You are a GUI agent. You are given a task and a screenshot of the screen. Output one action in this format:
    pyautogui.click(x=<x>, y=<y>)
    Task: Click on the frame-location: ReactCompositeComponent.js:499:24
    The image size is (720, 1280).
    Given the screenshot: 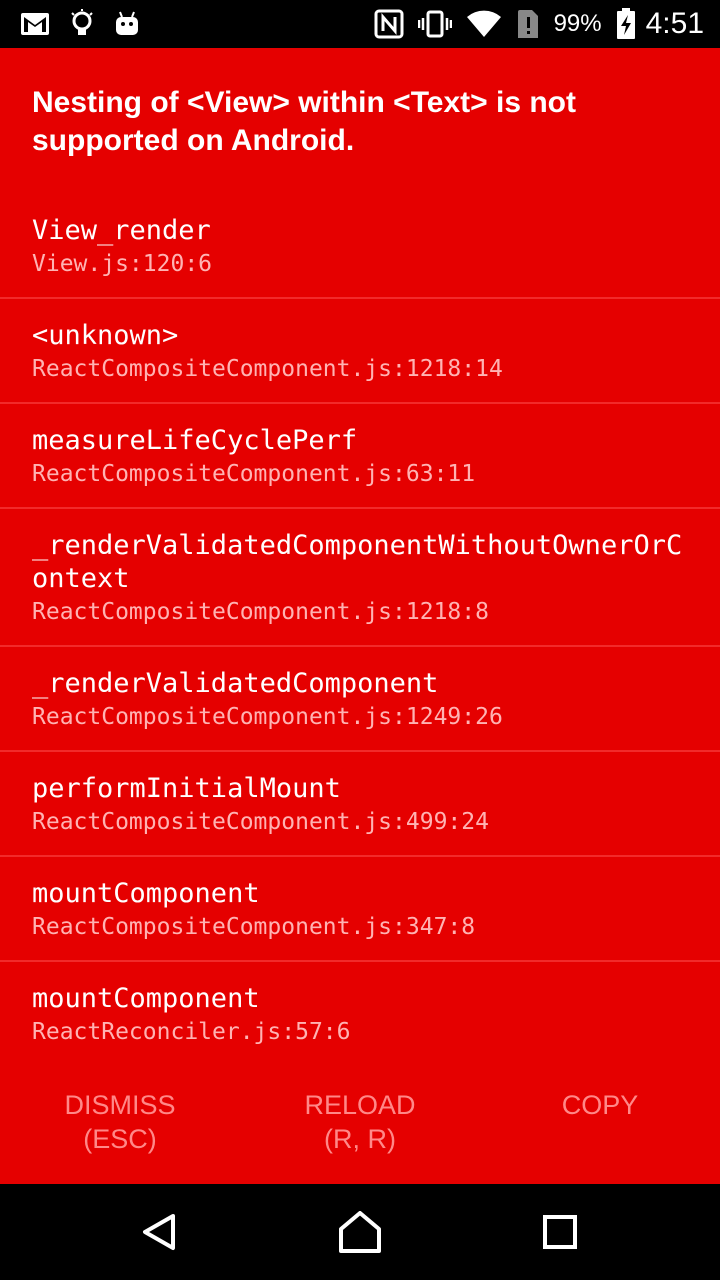 What is the action you would take?
    pyautogui.click(x=260, y=822)
    